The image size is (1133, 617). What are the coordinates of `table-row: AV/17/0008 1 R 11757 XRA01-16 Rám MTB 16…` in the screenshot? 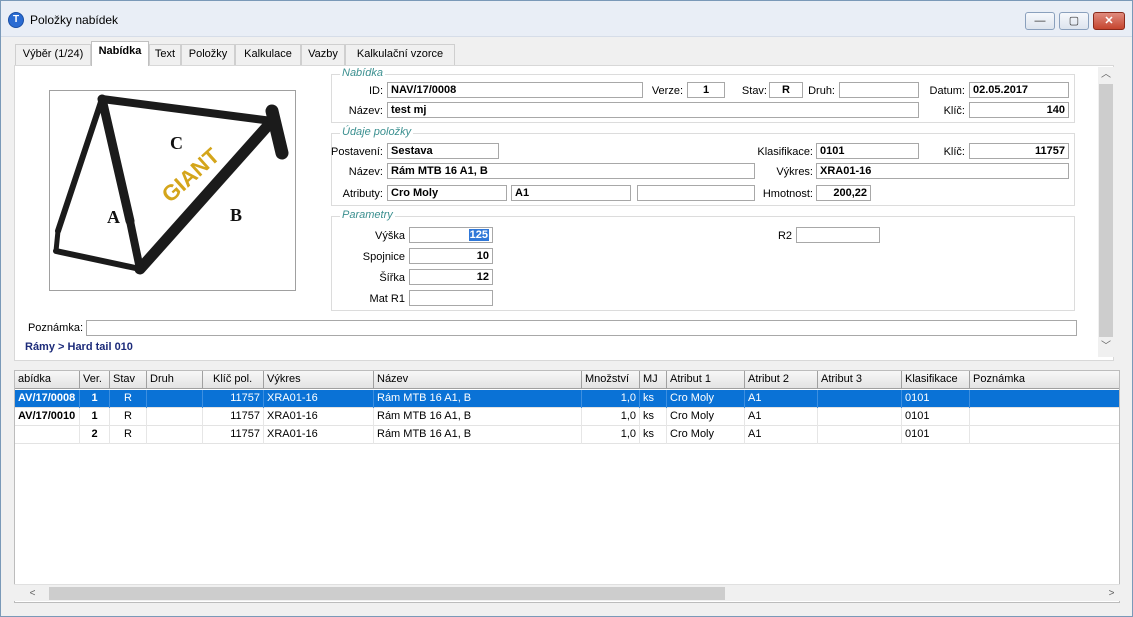 It's located at (567, 399).